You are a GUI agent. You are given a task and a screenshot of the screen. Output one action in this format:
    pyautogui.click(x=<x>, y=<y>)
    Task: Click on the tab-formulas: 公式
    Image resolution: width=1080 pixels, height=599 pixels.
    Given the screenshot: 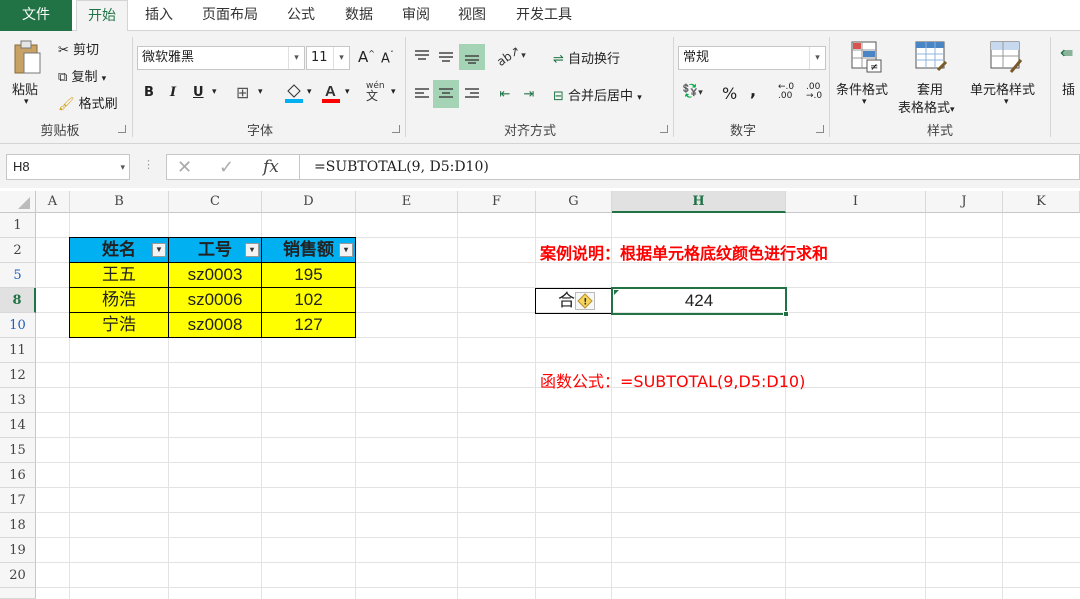 What is the action you would take?
    pyautogui.click(x=301, y=15)
    